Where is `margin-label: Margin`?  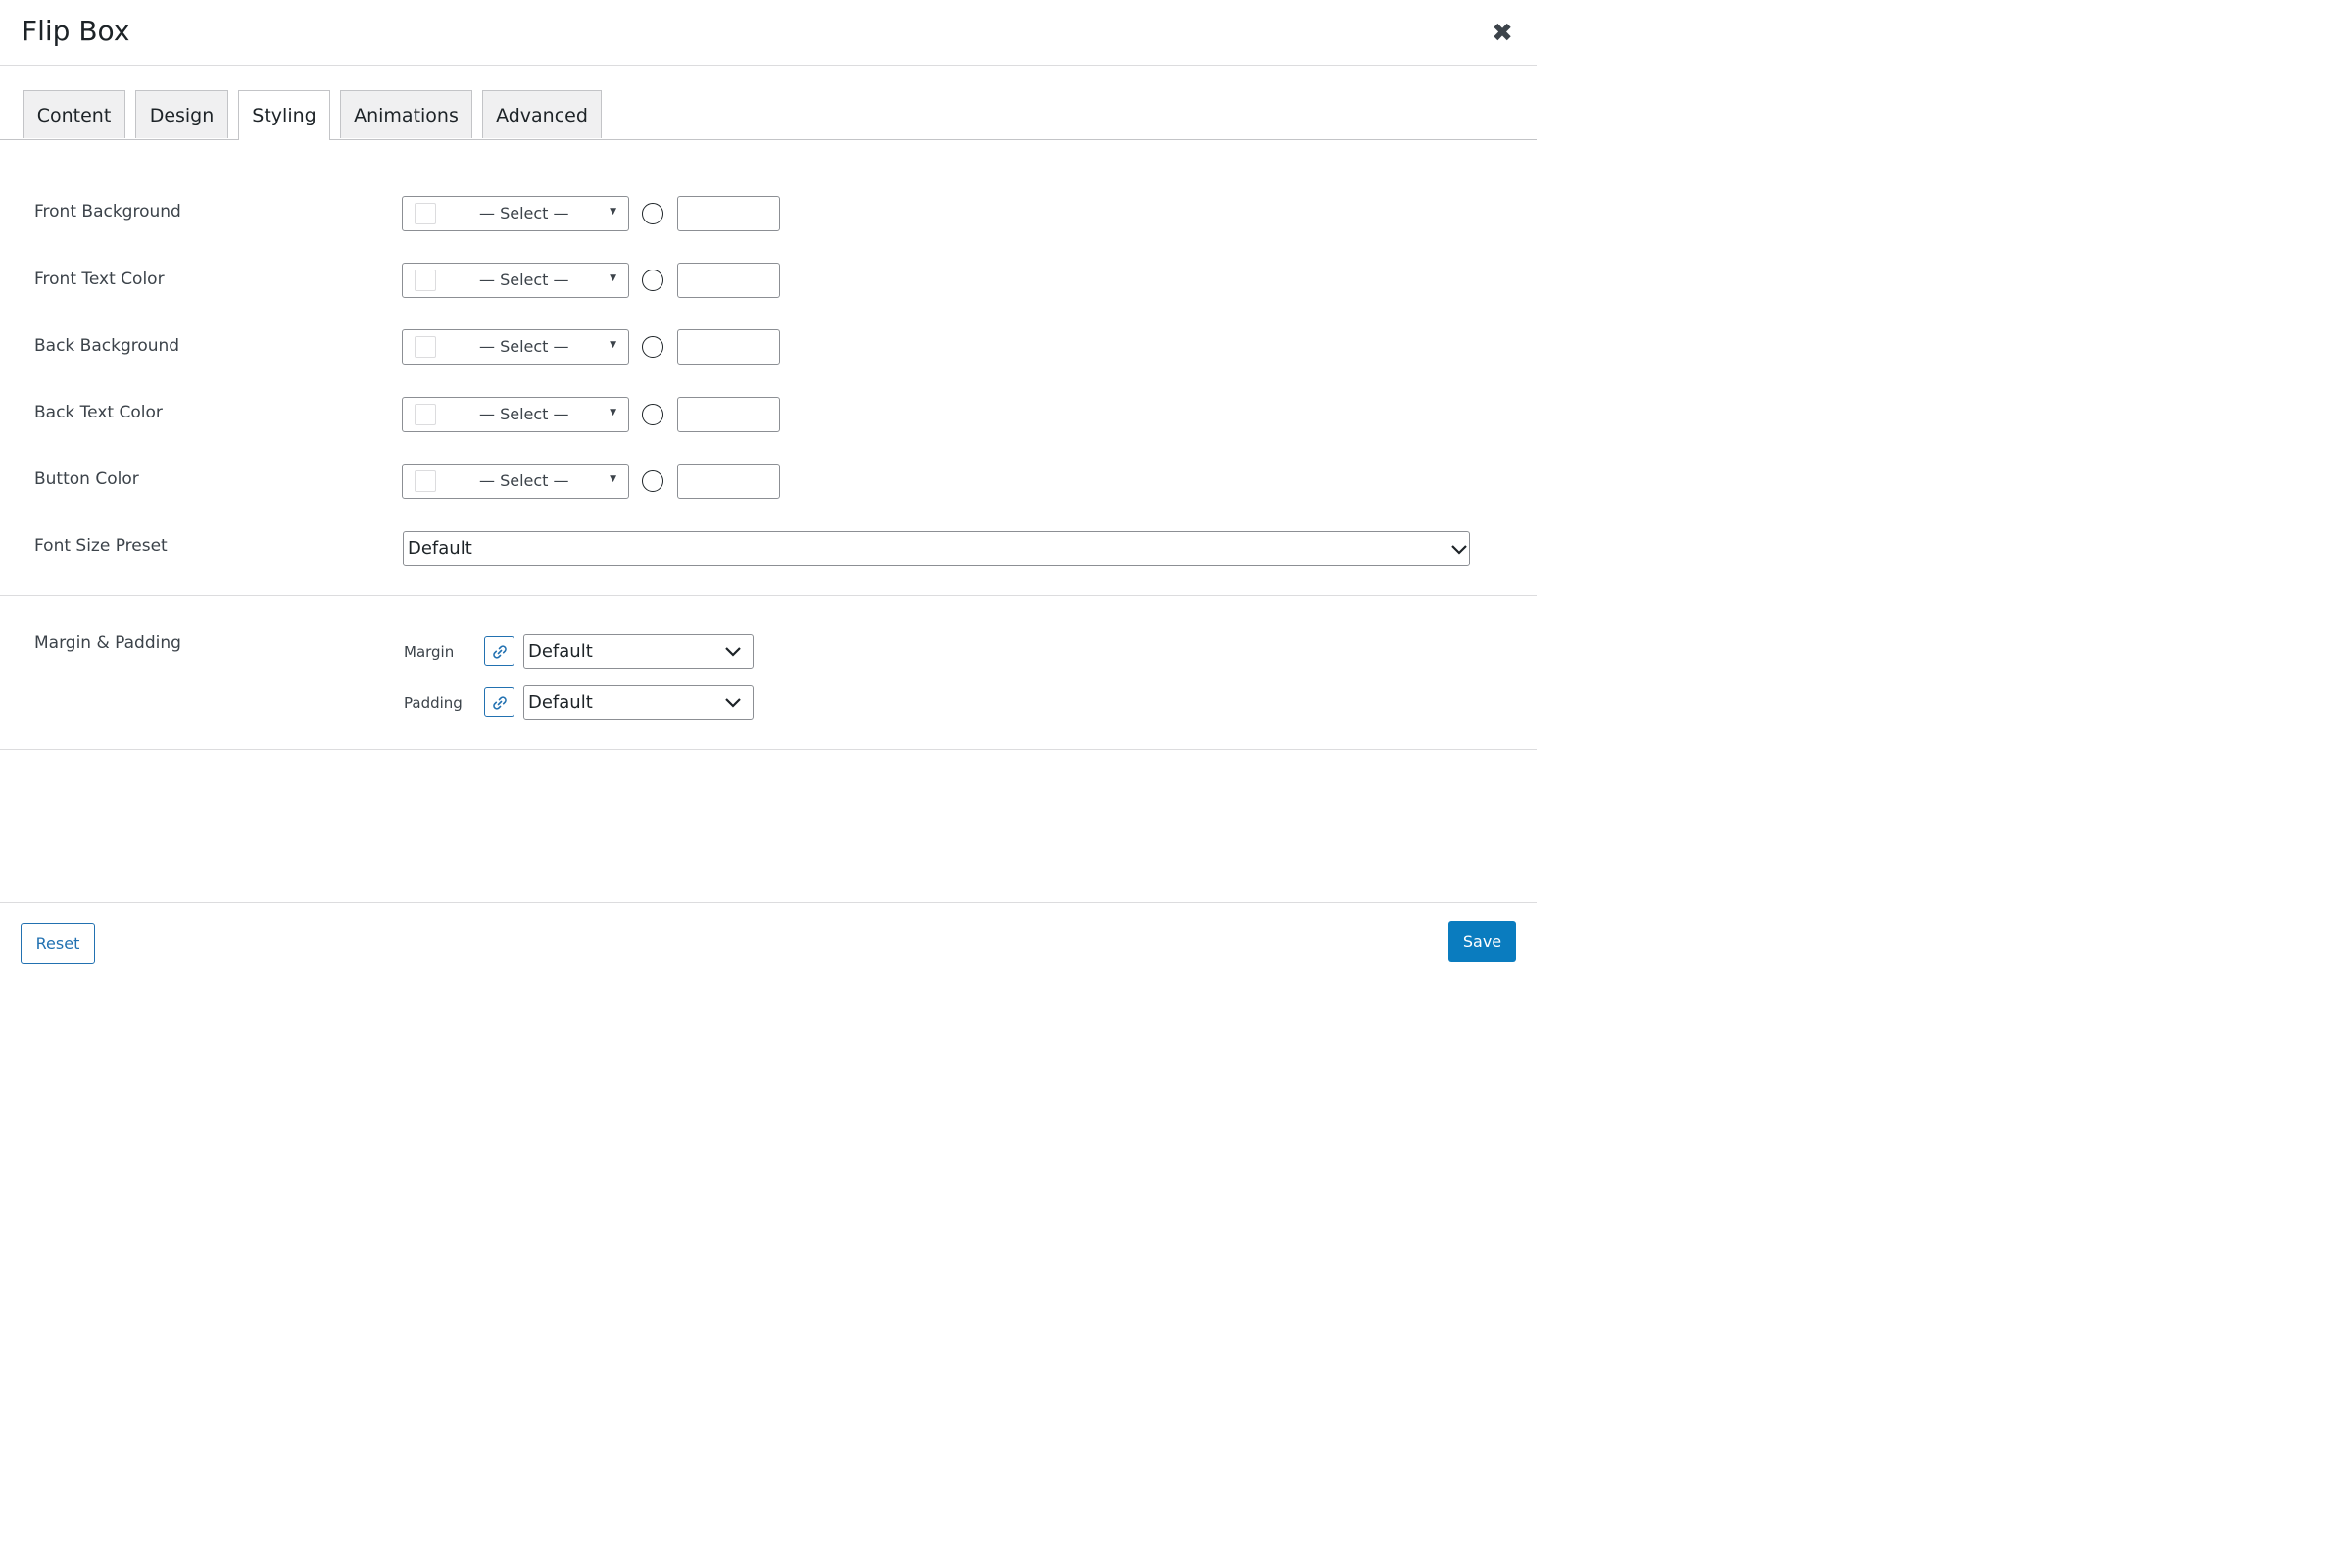 margin-label: Margin is located at coordinates (429, 652).